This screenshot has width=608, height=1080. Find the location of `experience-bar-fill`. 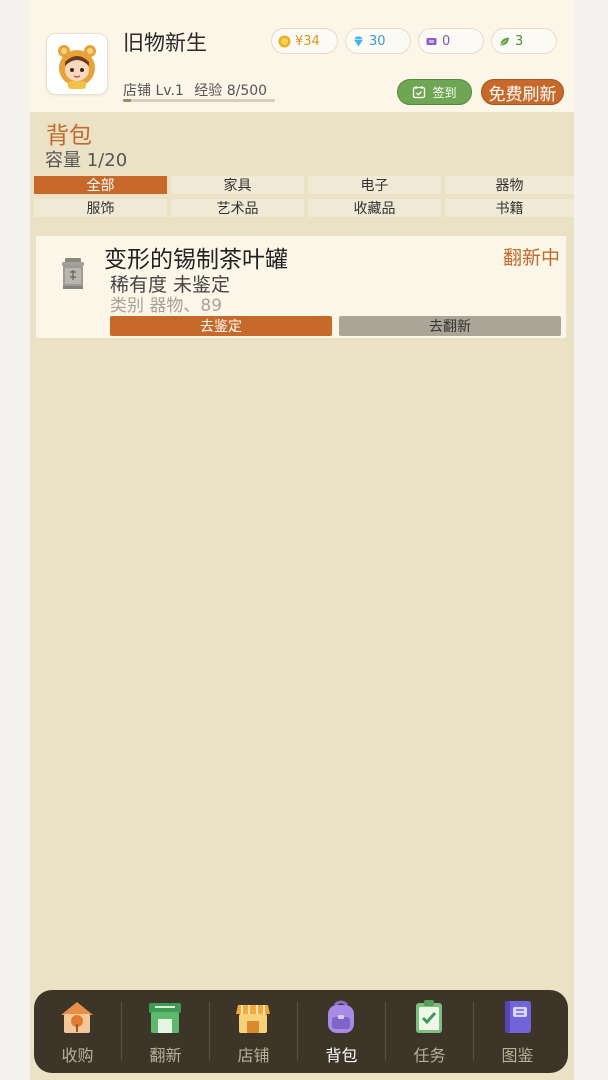

experience-bar-fill is located at coordinates (127, 100).